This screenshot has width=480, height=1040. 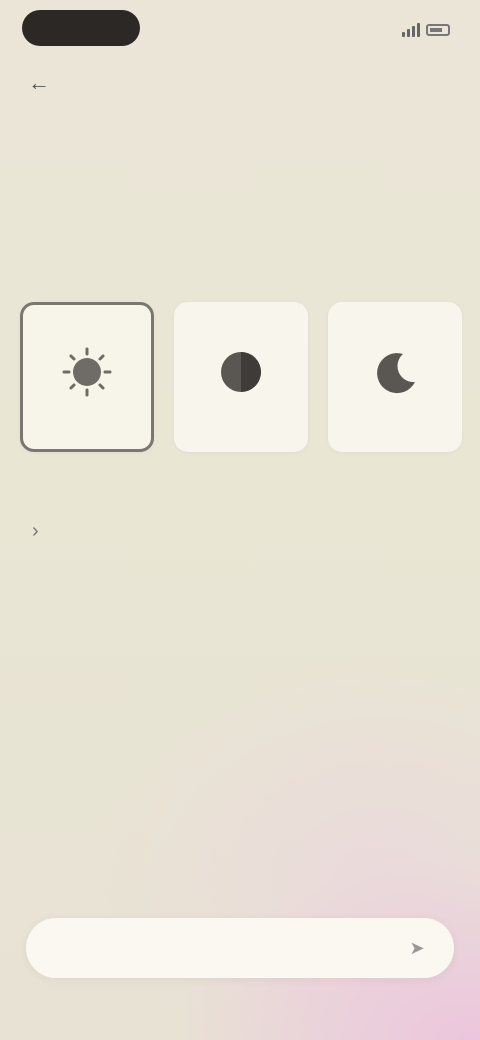 I want to click on status-pill, so click(x=81, y=28).